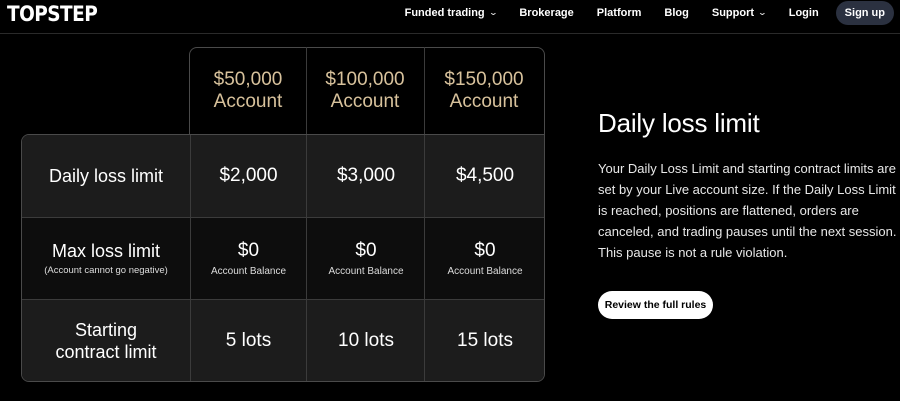  I want to click on topstep-logo: TOPSTEP, so click(52, 14).